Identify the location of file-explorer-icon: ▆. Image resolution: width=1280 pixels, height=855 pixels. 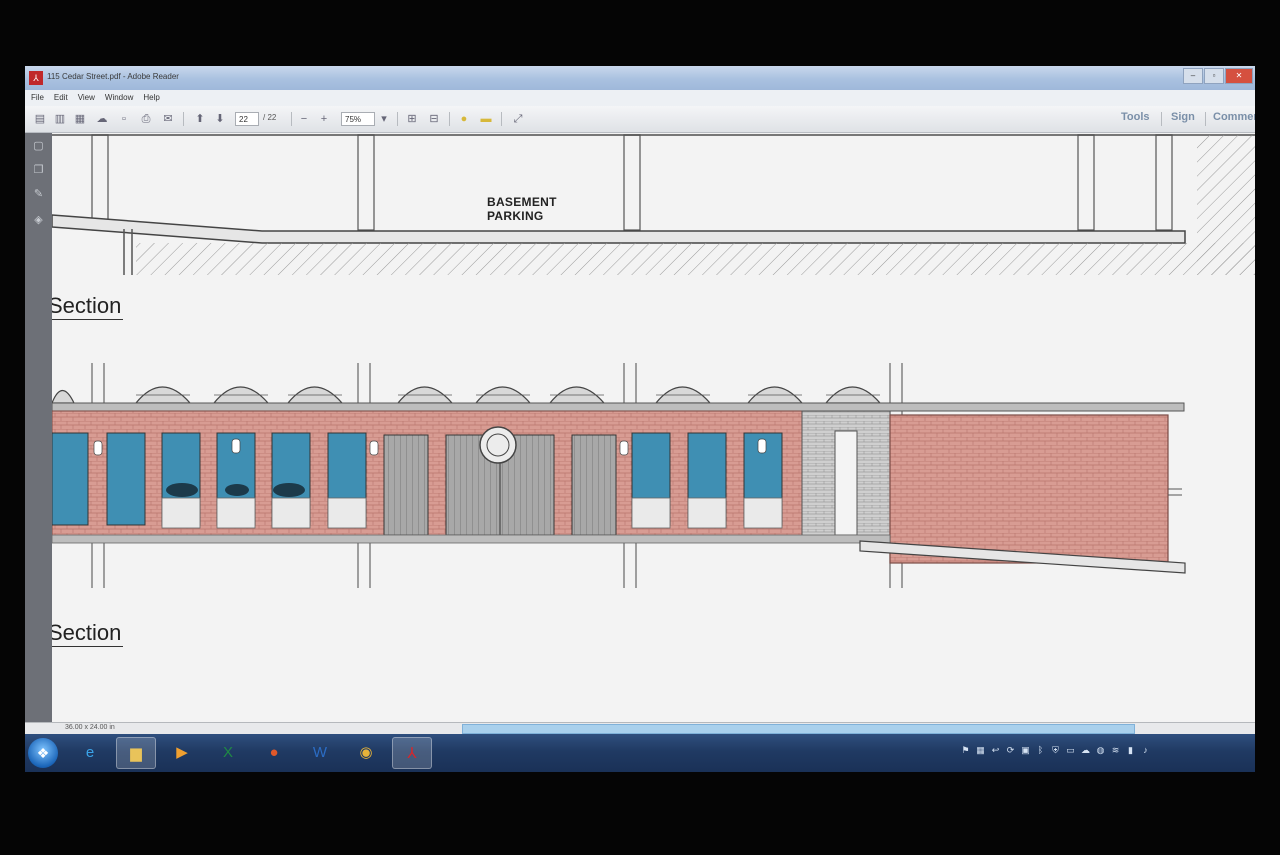
(136, 753).